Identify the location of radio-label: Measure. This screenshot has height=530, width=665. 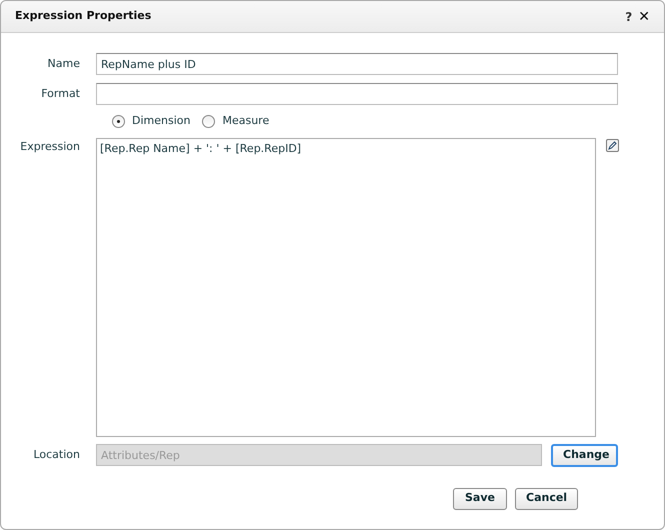
(246, 121).